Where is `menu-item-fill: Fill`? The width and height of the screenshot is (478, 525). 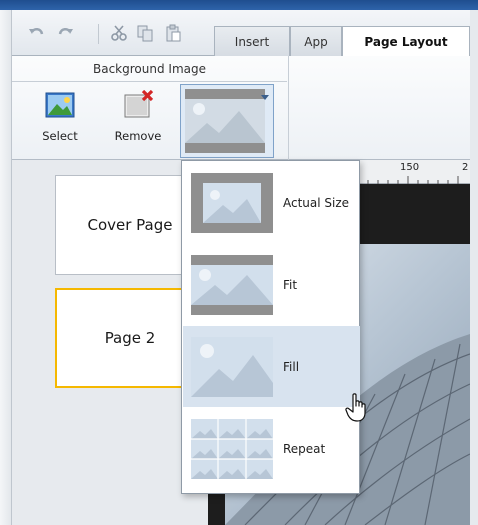 menu-item-fill: Fill is located at coordinates (271, 366).